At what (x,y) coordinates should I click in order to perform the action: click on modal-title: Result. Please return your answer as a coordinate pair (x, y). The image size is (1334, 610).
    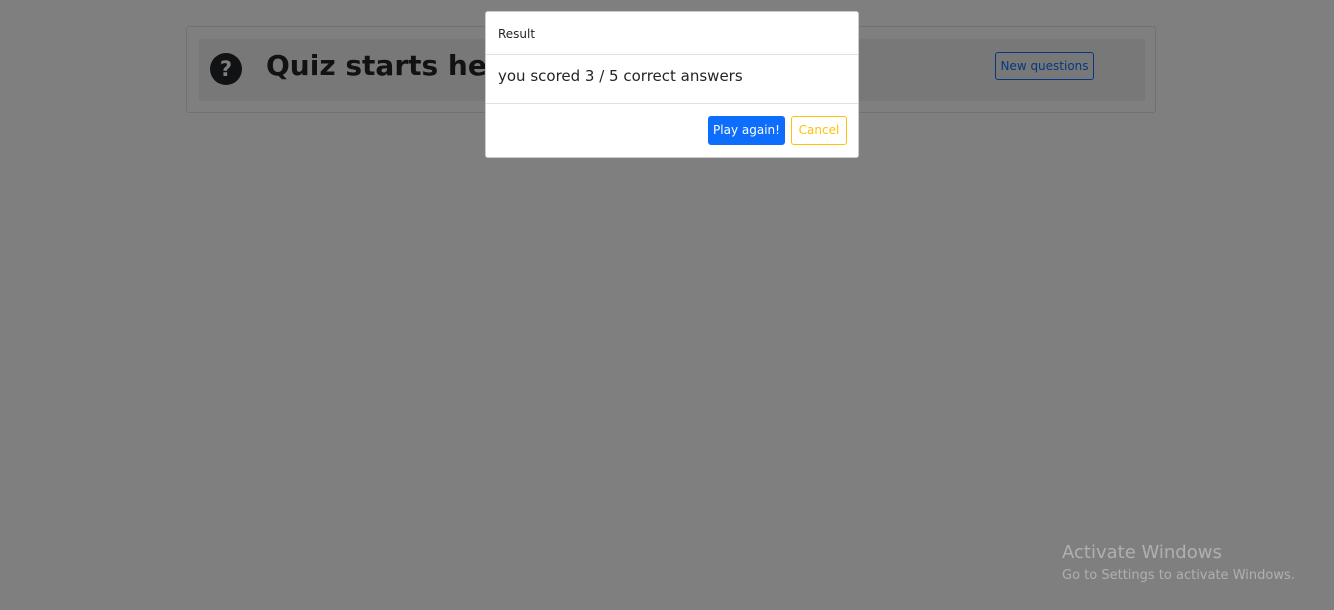
    Looking at the image, I should click on (517, 34).